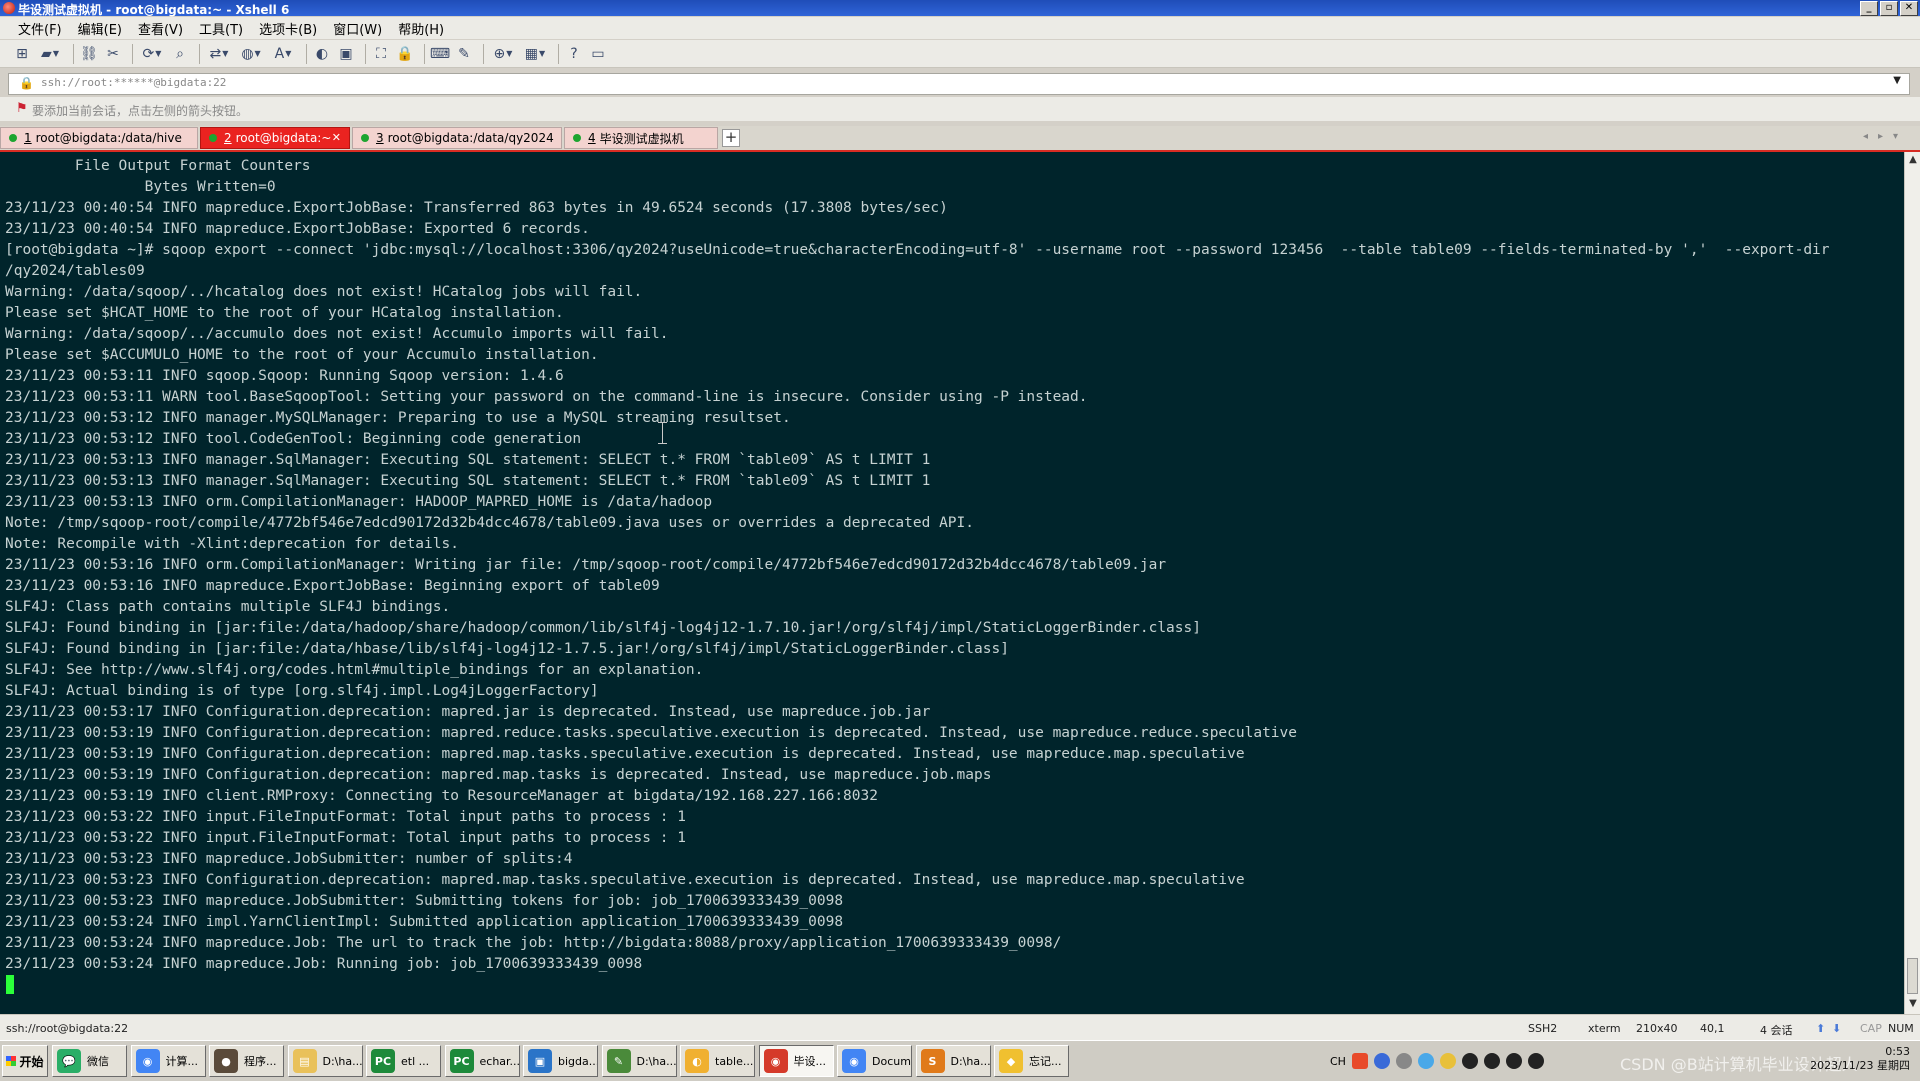 The width and height of the screenshot is (1920, 1081). Describe the element at coordinates (113, 54) in the screenshot. I see `disconnect-icon: ✂` at that location.